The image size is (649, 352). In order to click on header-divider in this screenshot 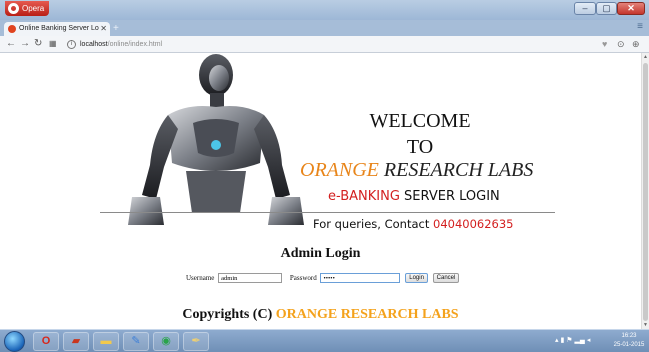, I will do `click(327, 212)`.